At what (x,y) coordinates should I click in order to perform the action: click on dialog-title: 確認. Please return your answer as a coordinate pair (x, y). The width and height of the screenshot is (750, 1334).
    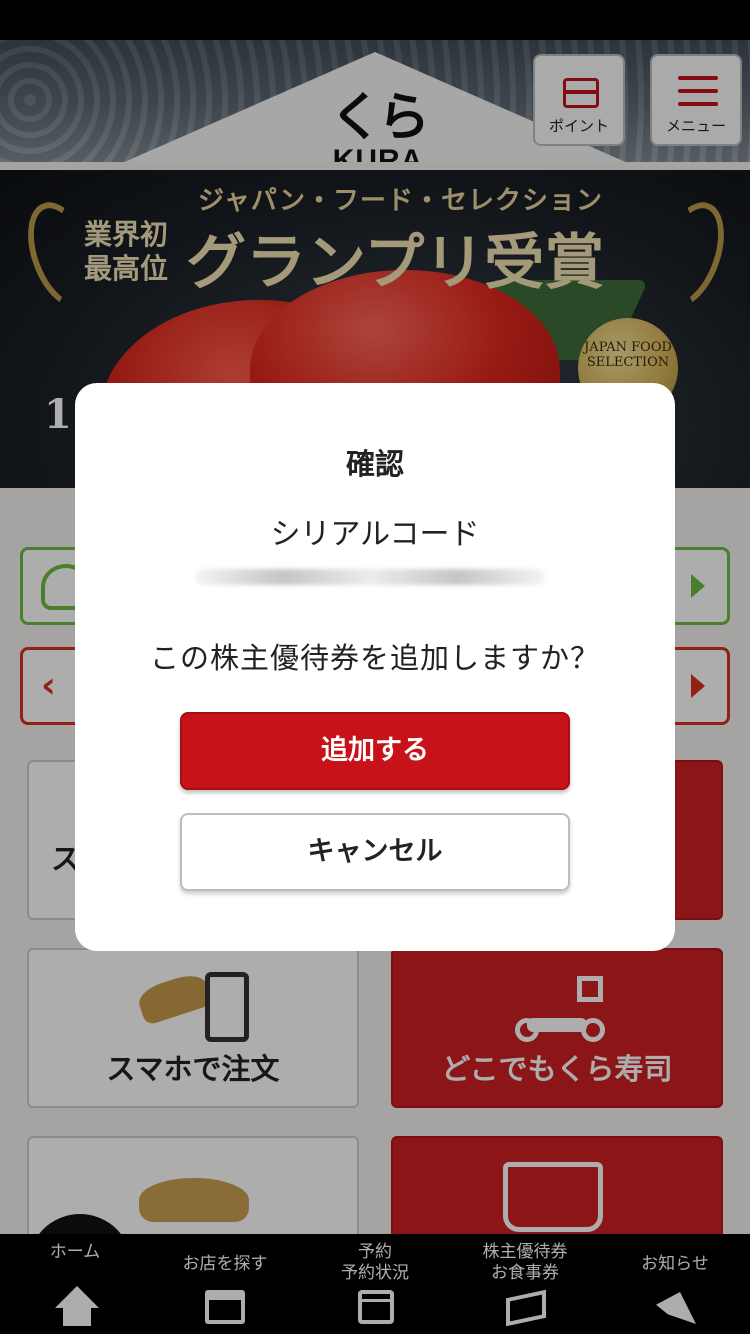
    Looking at the image, I should click on (374, 464).